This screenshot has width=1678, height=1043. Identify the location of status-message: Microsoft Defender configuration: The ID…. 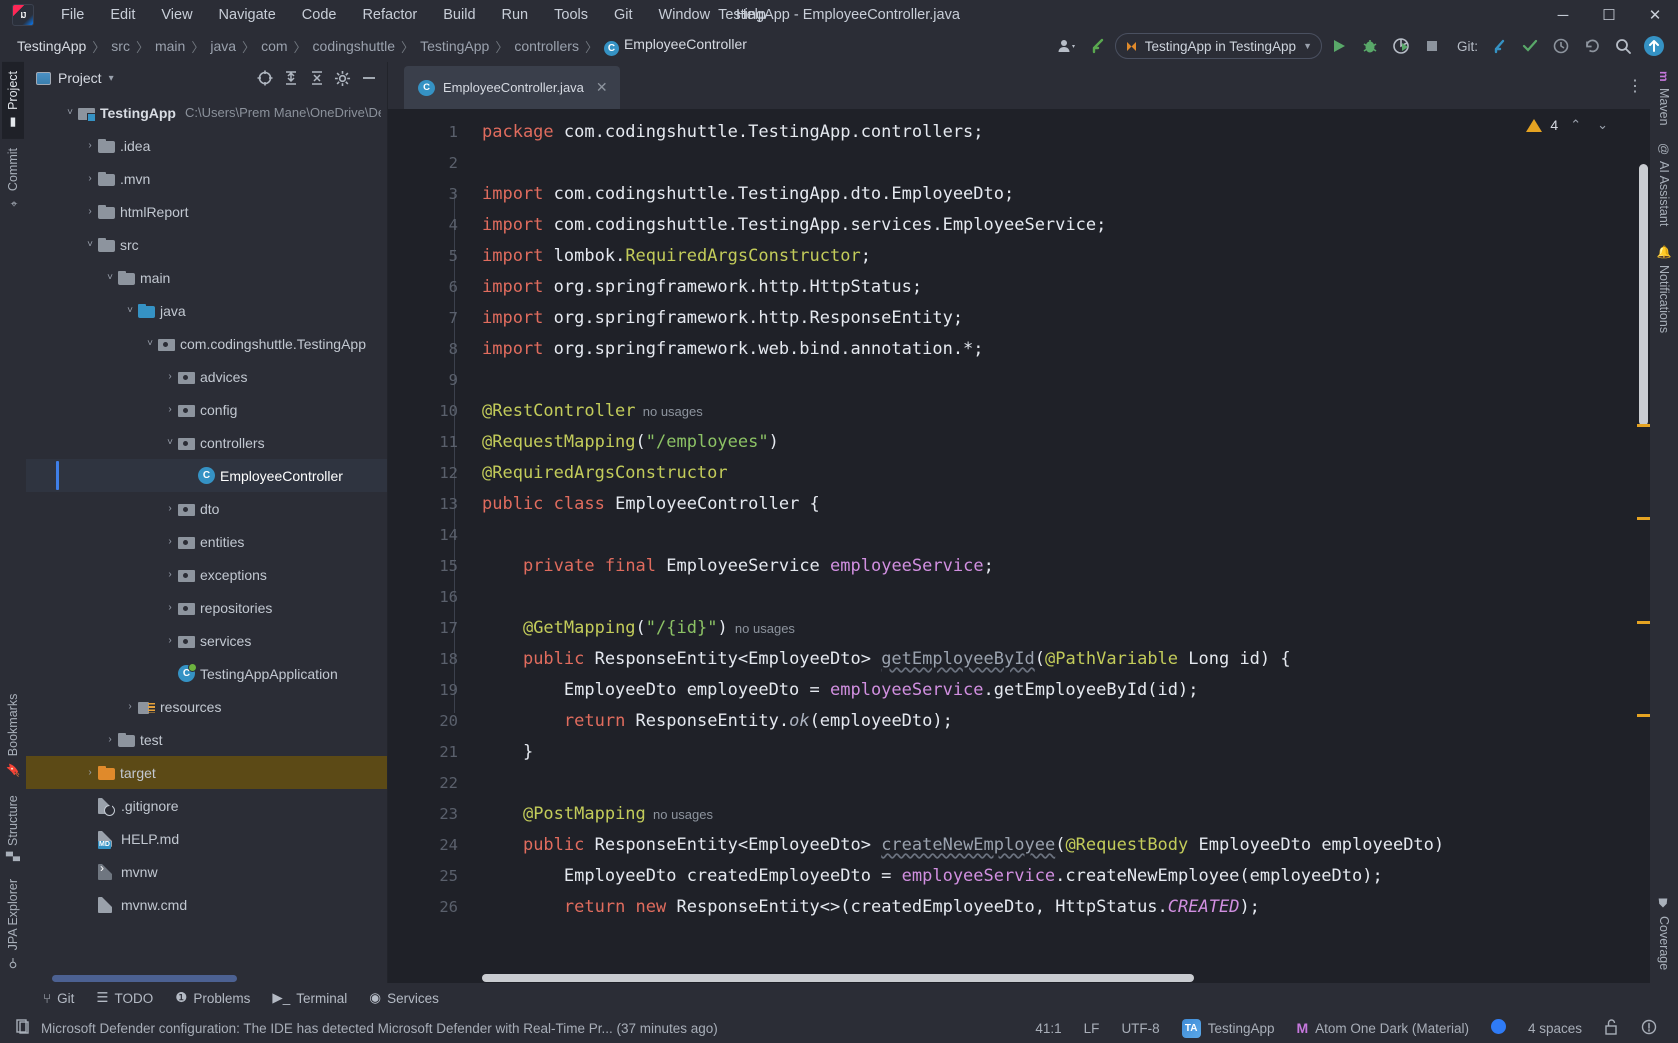
(379, 1028).